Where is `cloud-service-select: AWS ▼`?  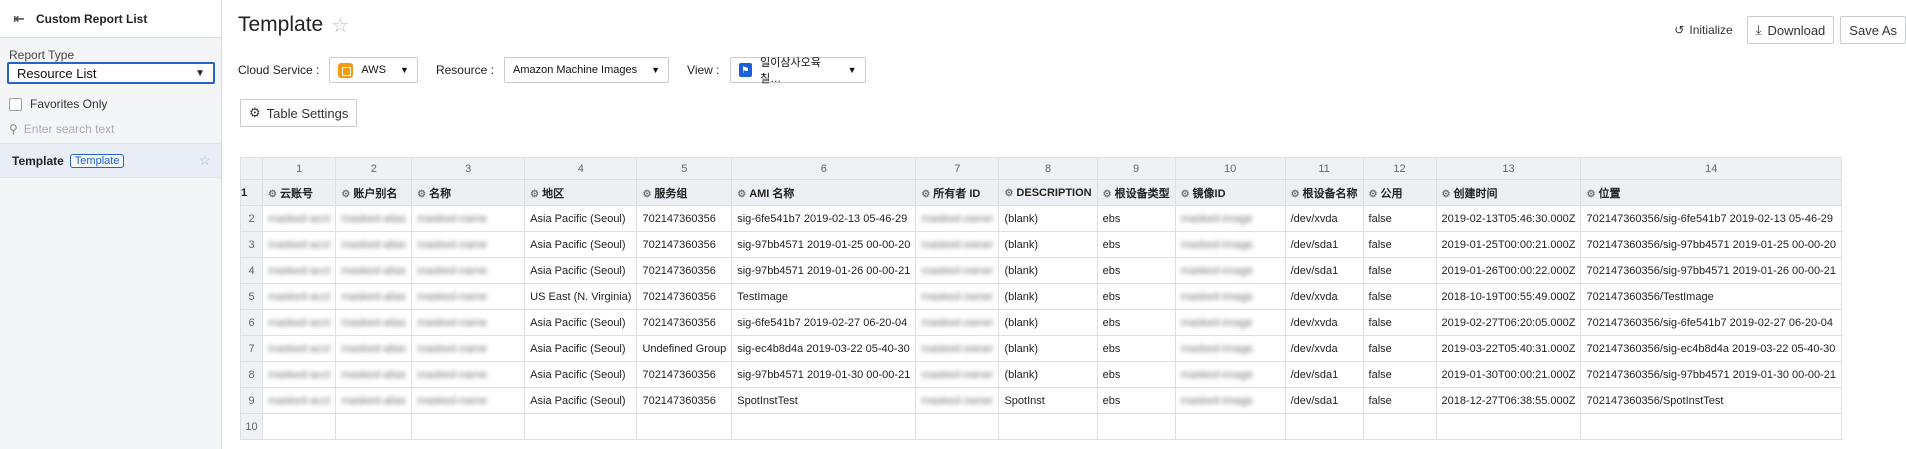 cloud-service-select: AWS ▼ is located at coordinates (373, 70).